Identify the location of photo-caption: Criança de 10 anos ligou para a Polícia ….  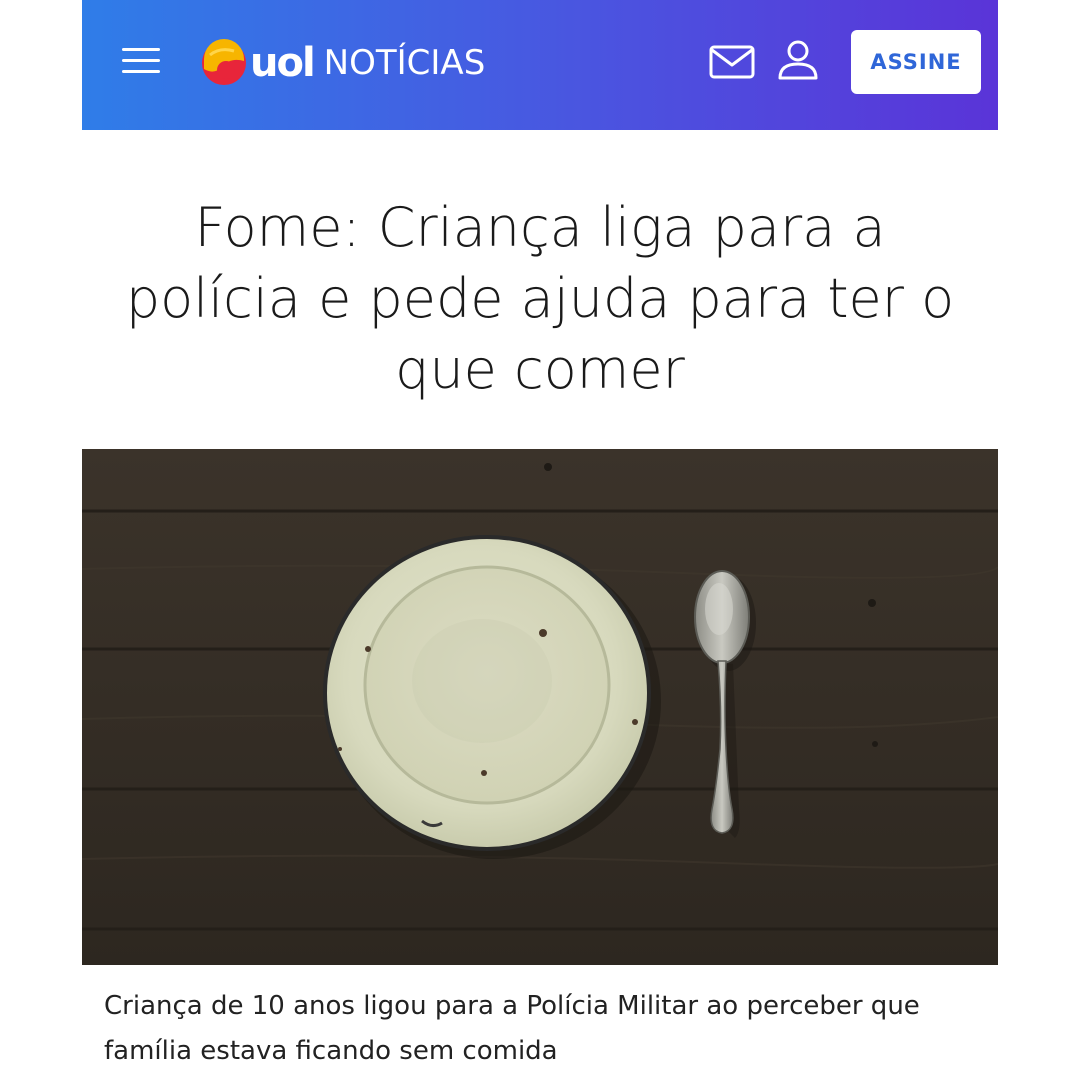
(512, 1028).